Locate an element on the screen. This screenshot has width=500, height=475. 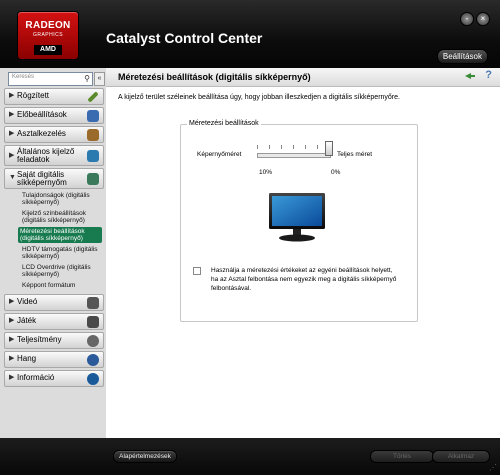
radeon-logo: RADEON GRAPHICS AMD is located at coordinates (48, 35).